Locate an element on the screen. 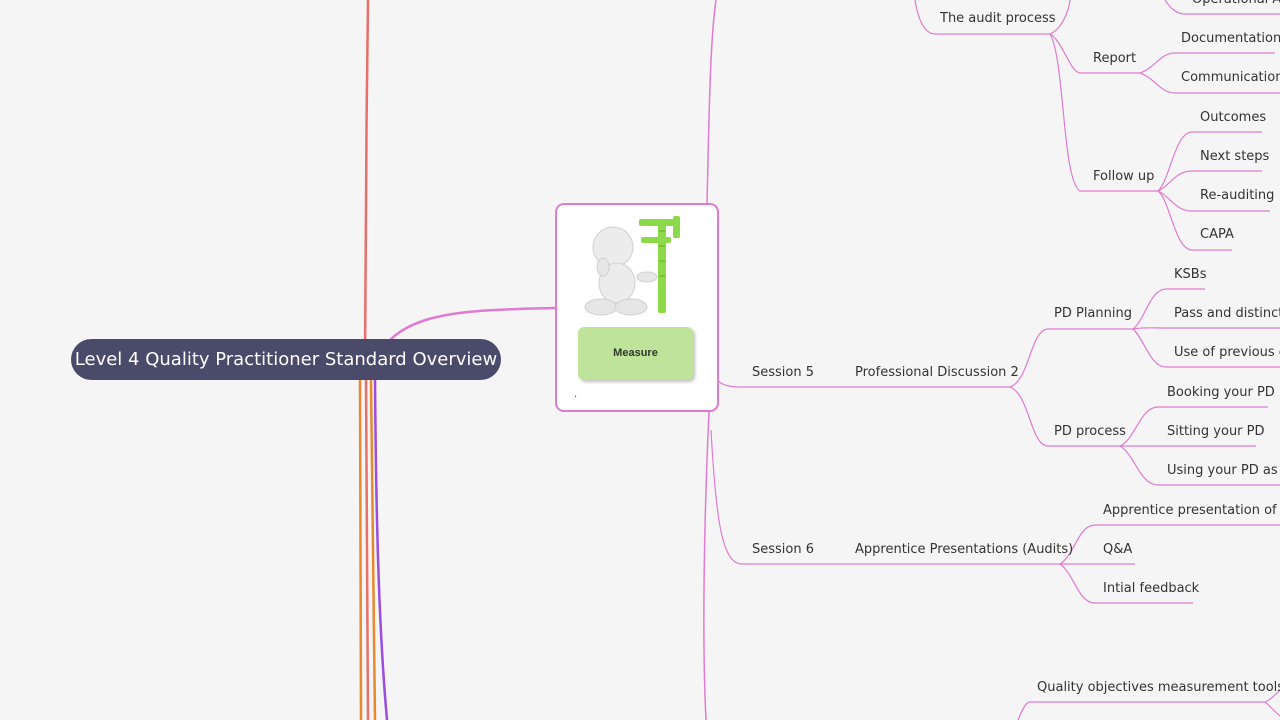 This screenshot has height=720, width=1280. trunk-bottom is located at coordinates (706, 565).